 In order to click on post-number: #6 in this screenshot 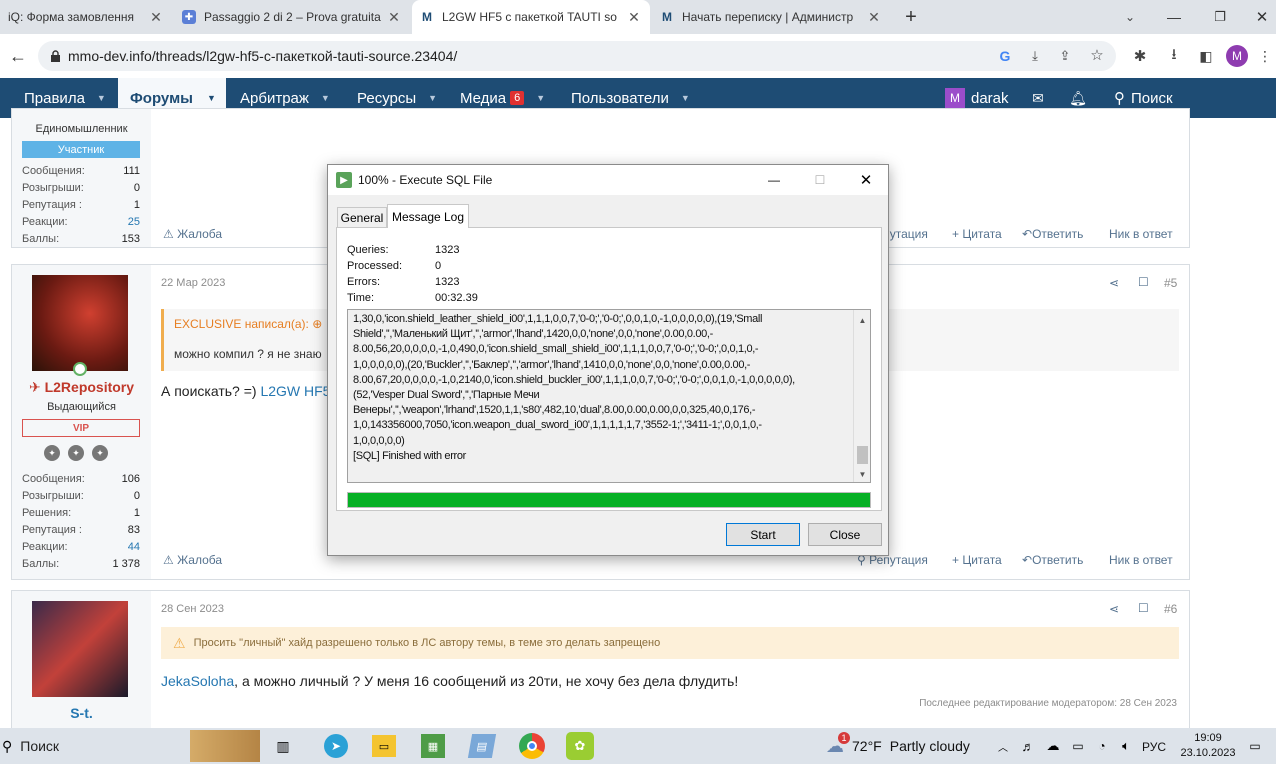, I will do `click(1170, 609)`.